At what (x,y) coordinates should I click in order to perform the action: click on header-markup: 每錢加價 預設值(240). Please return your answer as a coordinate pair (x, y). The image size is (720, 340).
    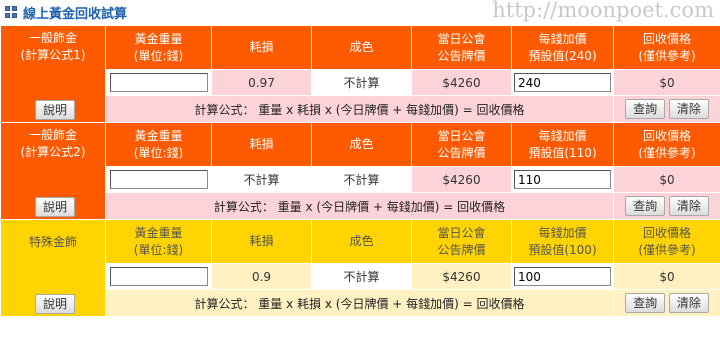
    Looking at the image, I should click on (562, 47).